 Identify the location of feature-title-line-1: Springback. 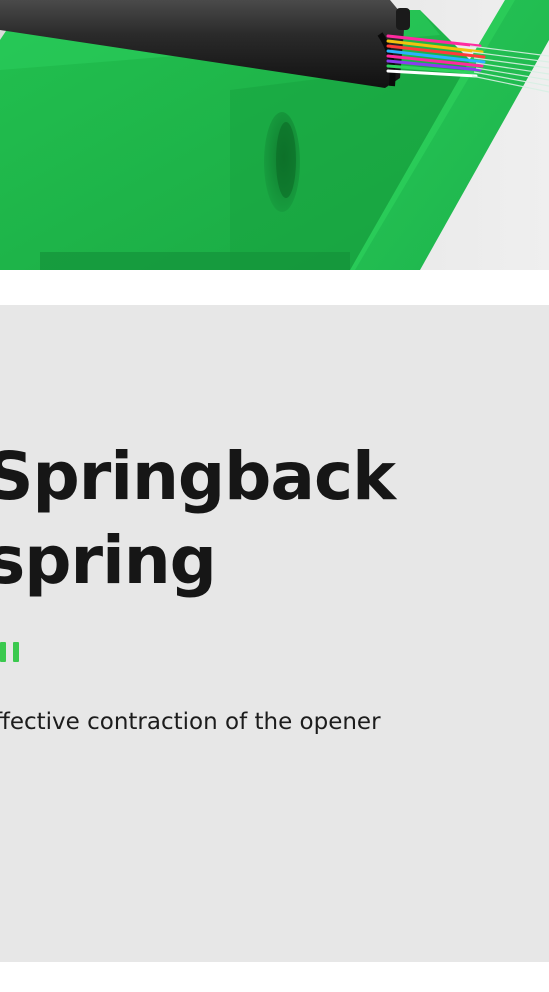
(198, 476).